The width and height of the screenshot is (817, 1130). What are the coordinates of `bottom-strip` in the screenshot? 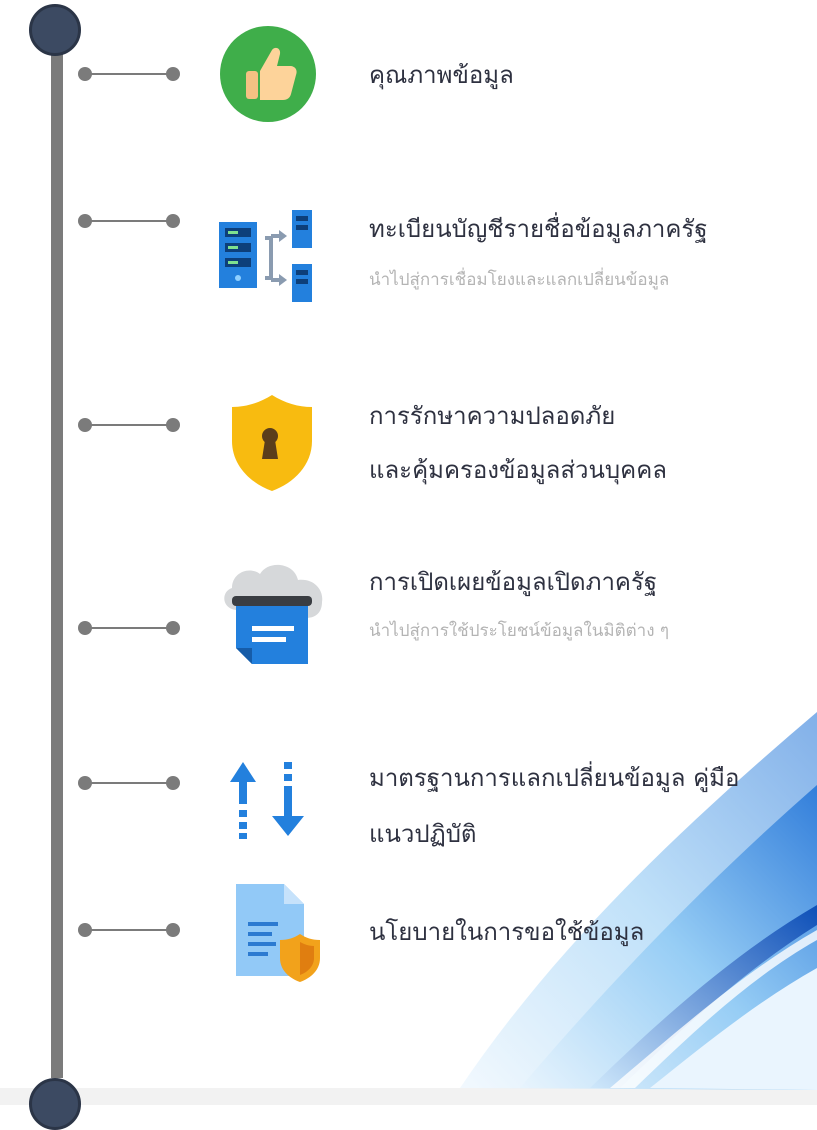 It's located at (408, 1096).